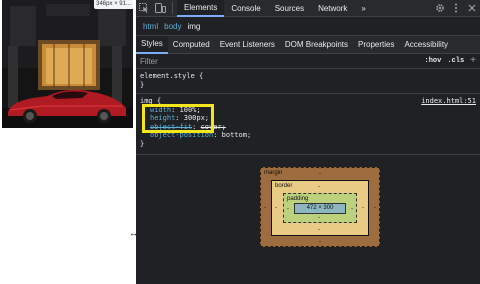  I want to click on more-tabs-button: », so click(363, 8).